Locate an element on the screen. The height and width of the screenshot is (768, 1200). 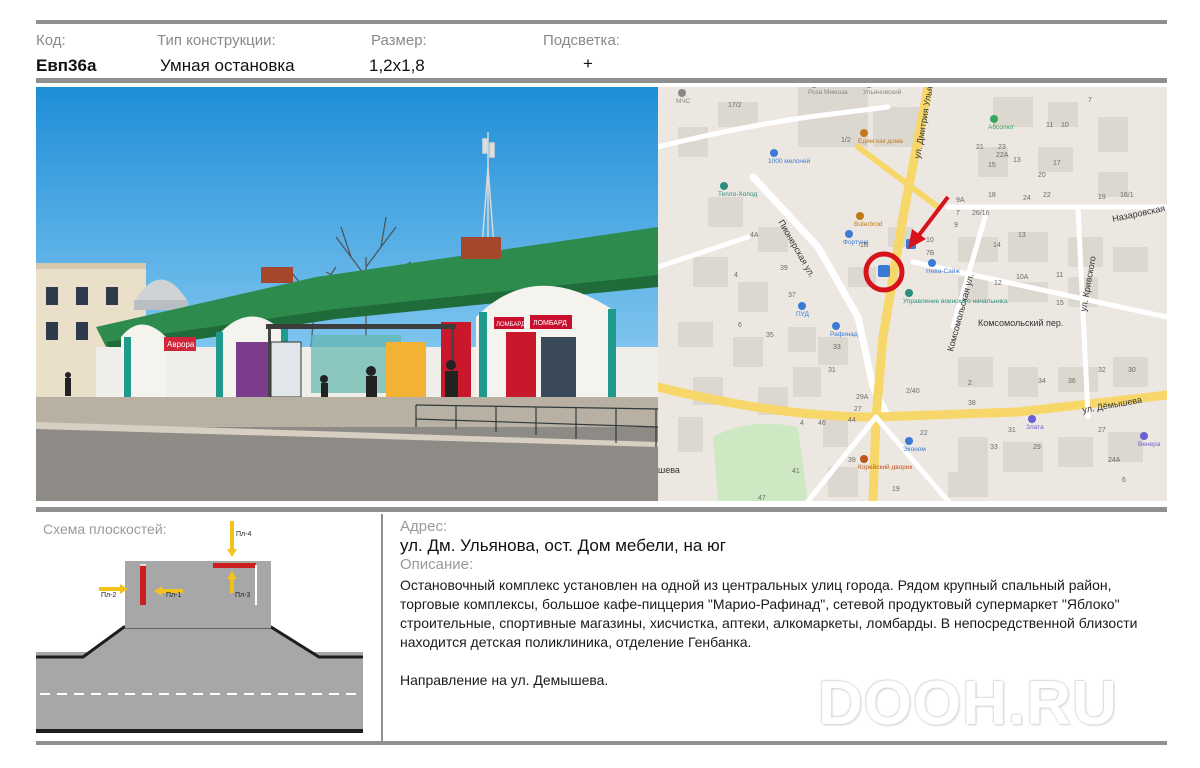
poi-label: МЧС is located at coordinates (683, 101).